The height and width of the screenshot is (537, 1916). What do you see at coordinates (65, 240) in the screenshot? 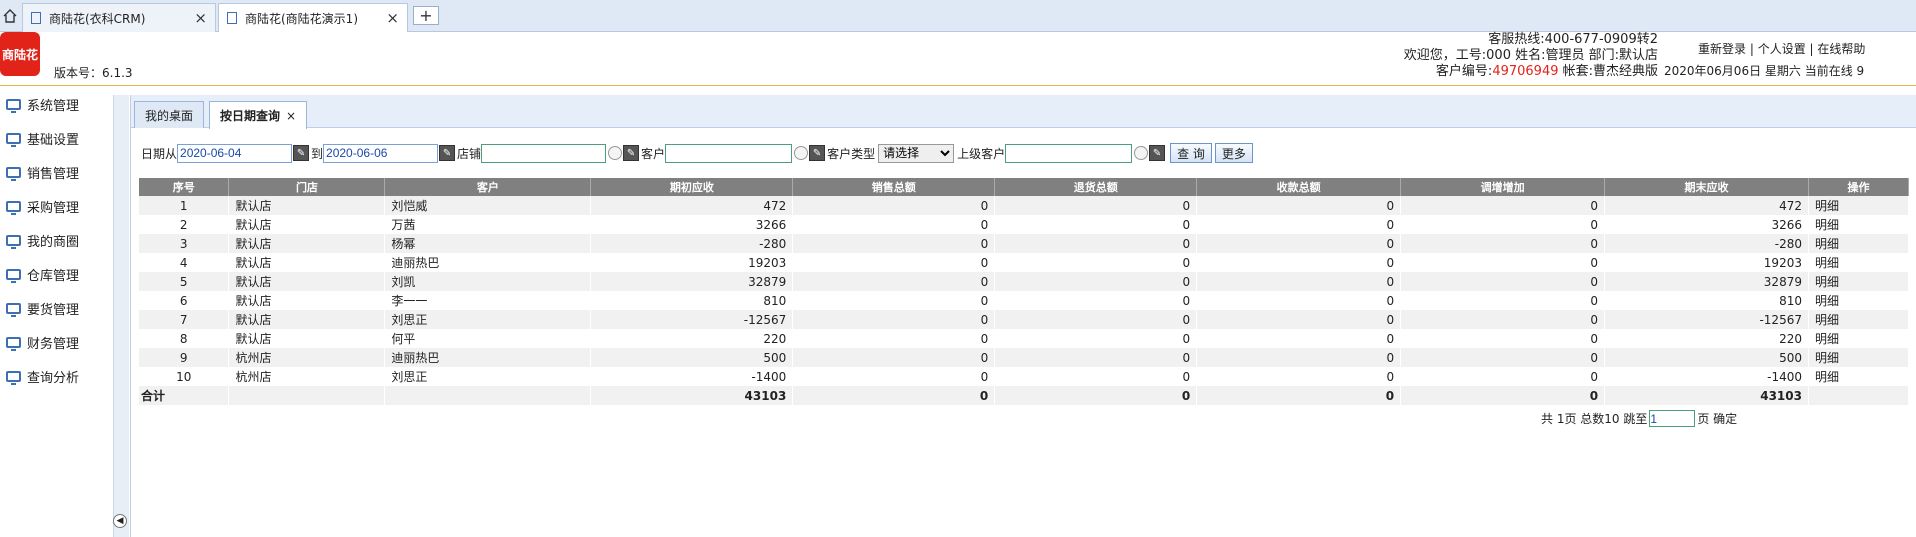
I see `sidebar-item-business-circle: 我的商圈` at bounding box center [65, 240].